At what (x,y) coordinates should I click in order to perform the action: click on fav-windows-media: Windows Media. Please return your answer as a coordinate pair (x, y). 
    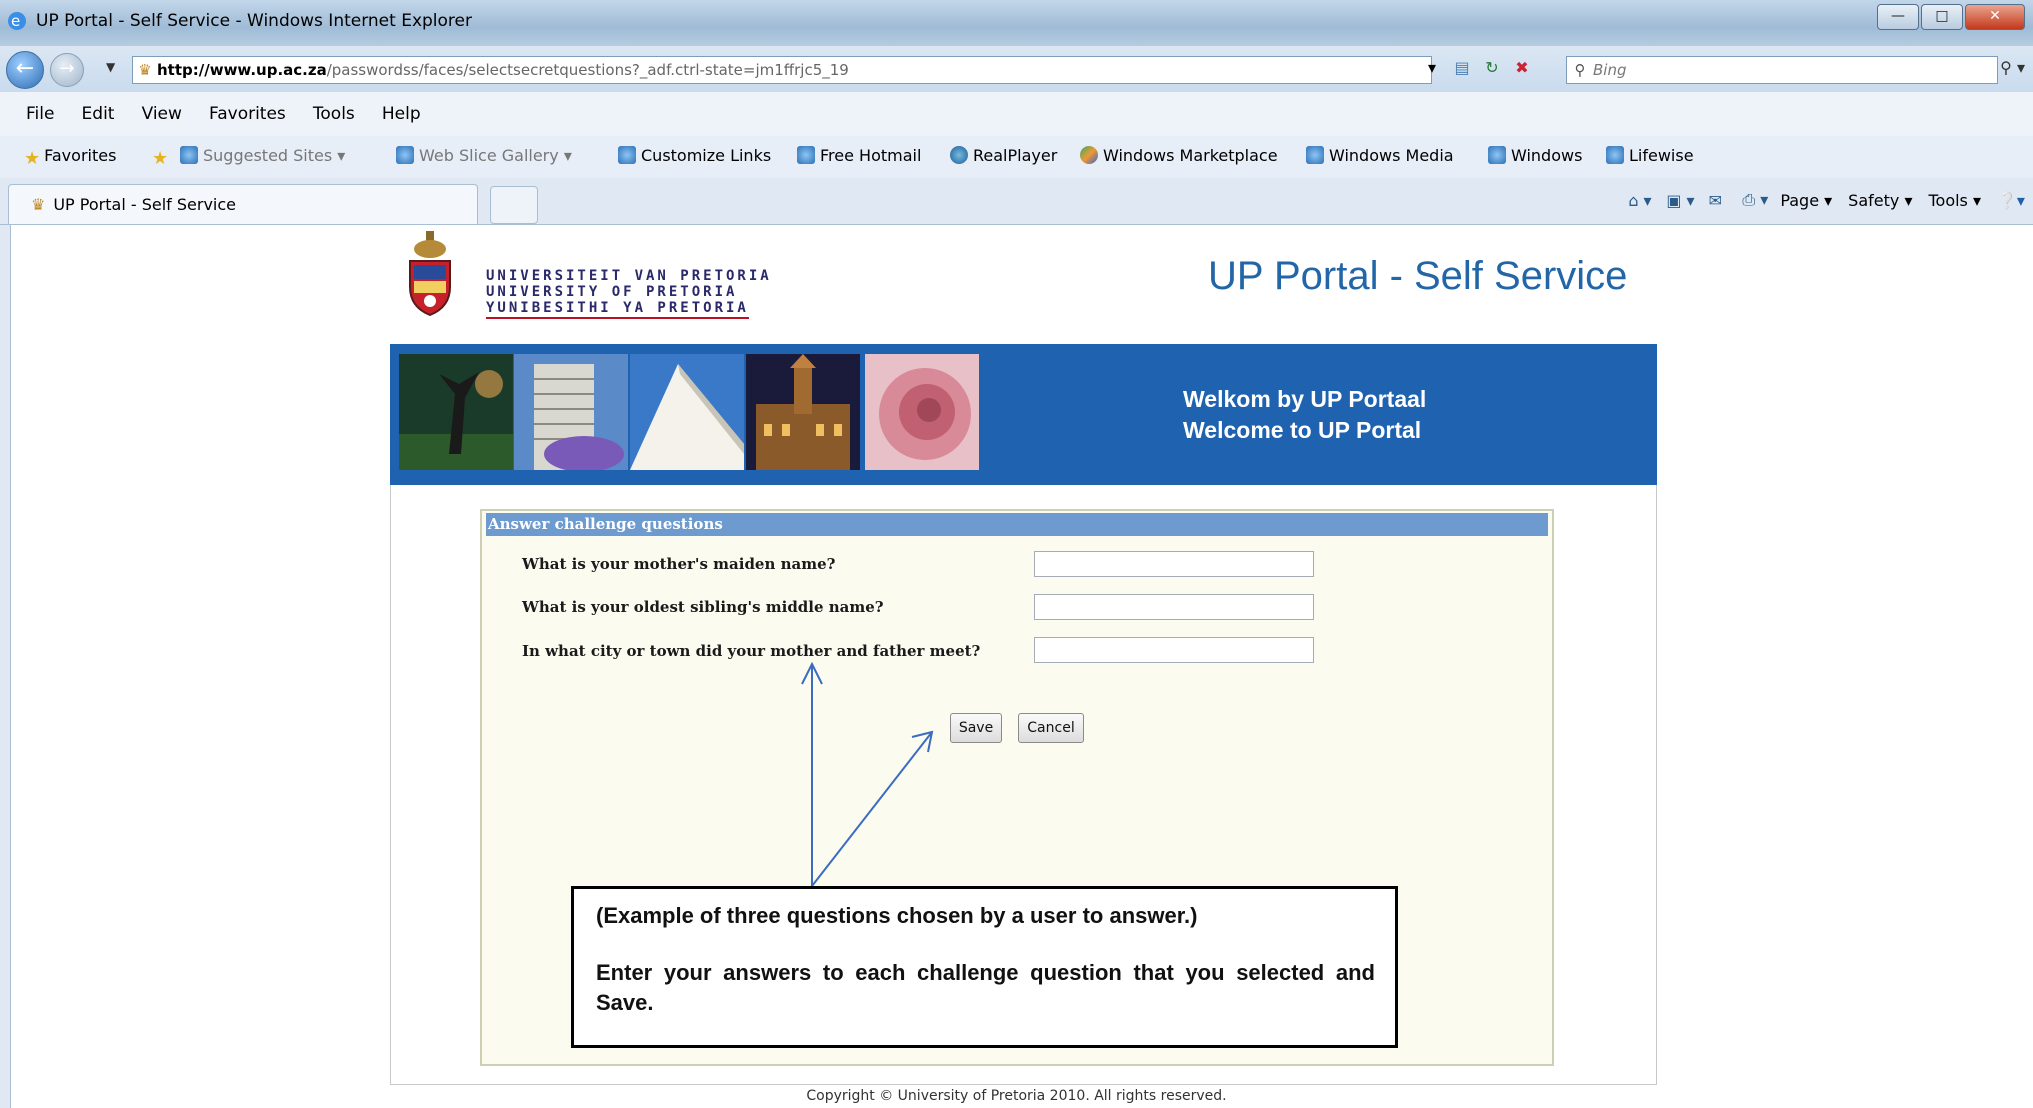
    Looking at the image, I should click on (1380, 155).